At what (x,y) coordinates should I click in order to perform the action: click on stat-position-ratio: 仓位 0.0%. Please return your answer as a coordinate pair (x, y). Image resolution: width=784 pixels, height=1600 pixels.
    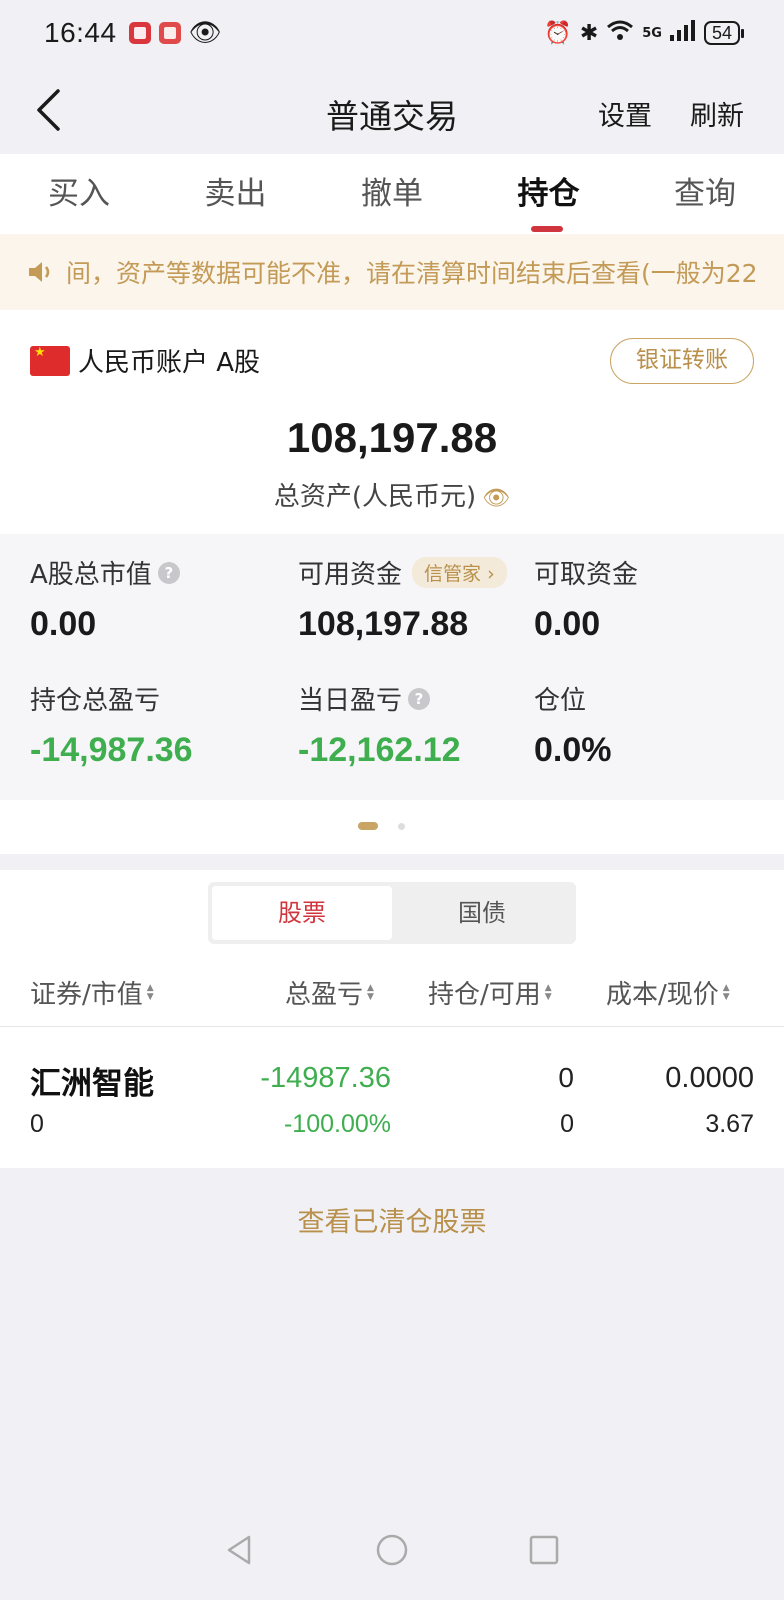
    Looking at the image, I should click on (573, 727).